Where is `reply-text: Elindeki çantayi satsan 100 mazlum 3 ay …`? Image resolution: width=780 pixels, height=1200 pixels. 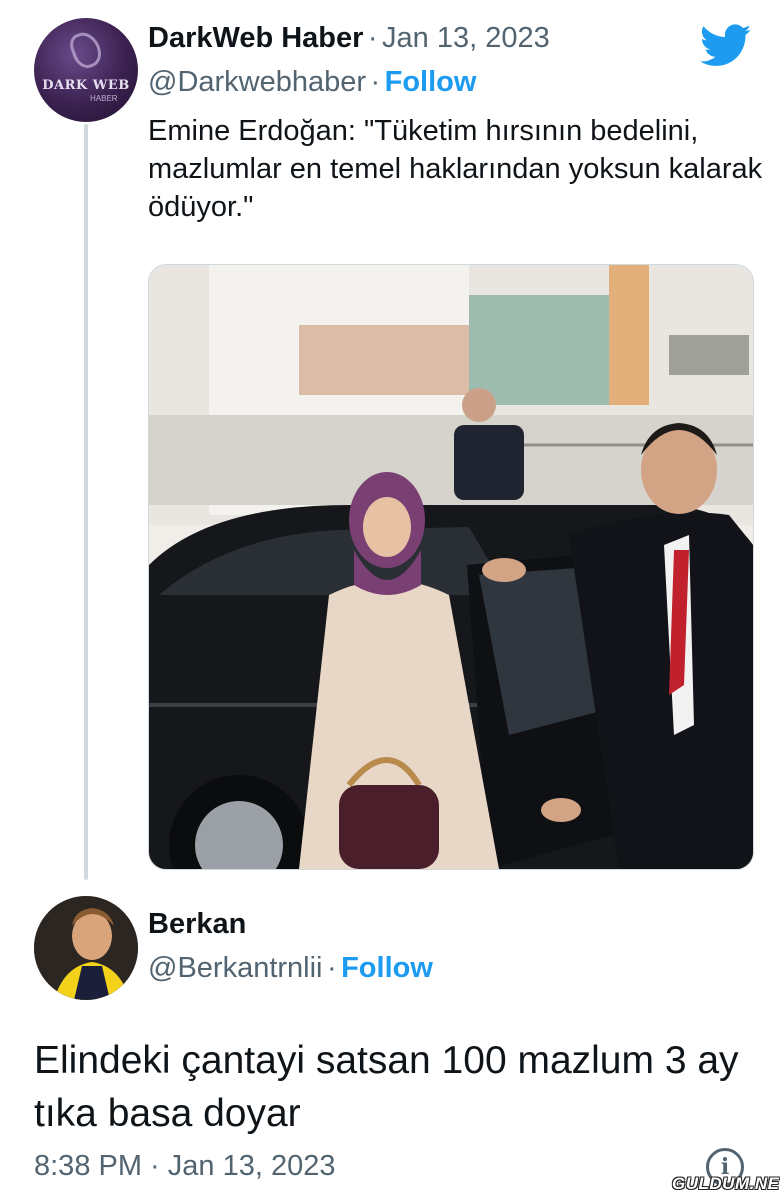
reply-text: Elindeki çantayi satsan 100 mazlum 3 ay … is located at coordinates (386, 1087).